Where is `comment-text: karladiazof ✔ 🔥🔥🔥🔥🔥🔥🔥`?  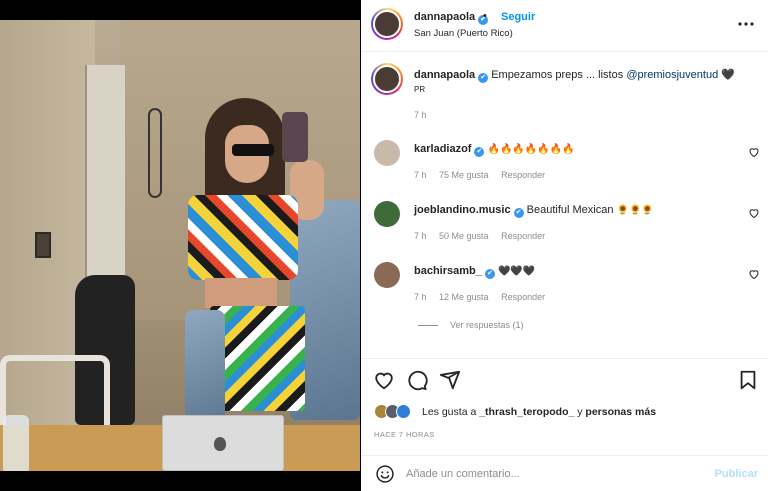
comment-text: karladiazof ✔ 🔥🔥🔥🔥🔥🔥🔥 is located at coordinates (494, 150).